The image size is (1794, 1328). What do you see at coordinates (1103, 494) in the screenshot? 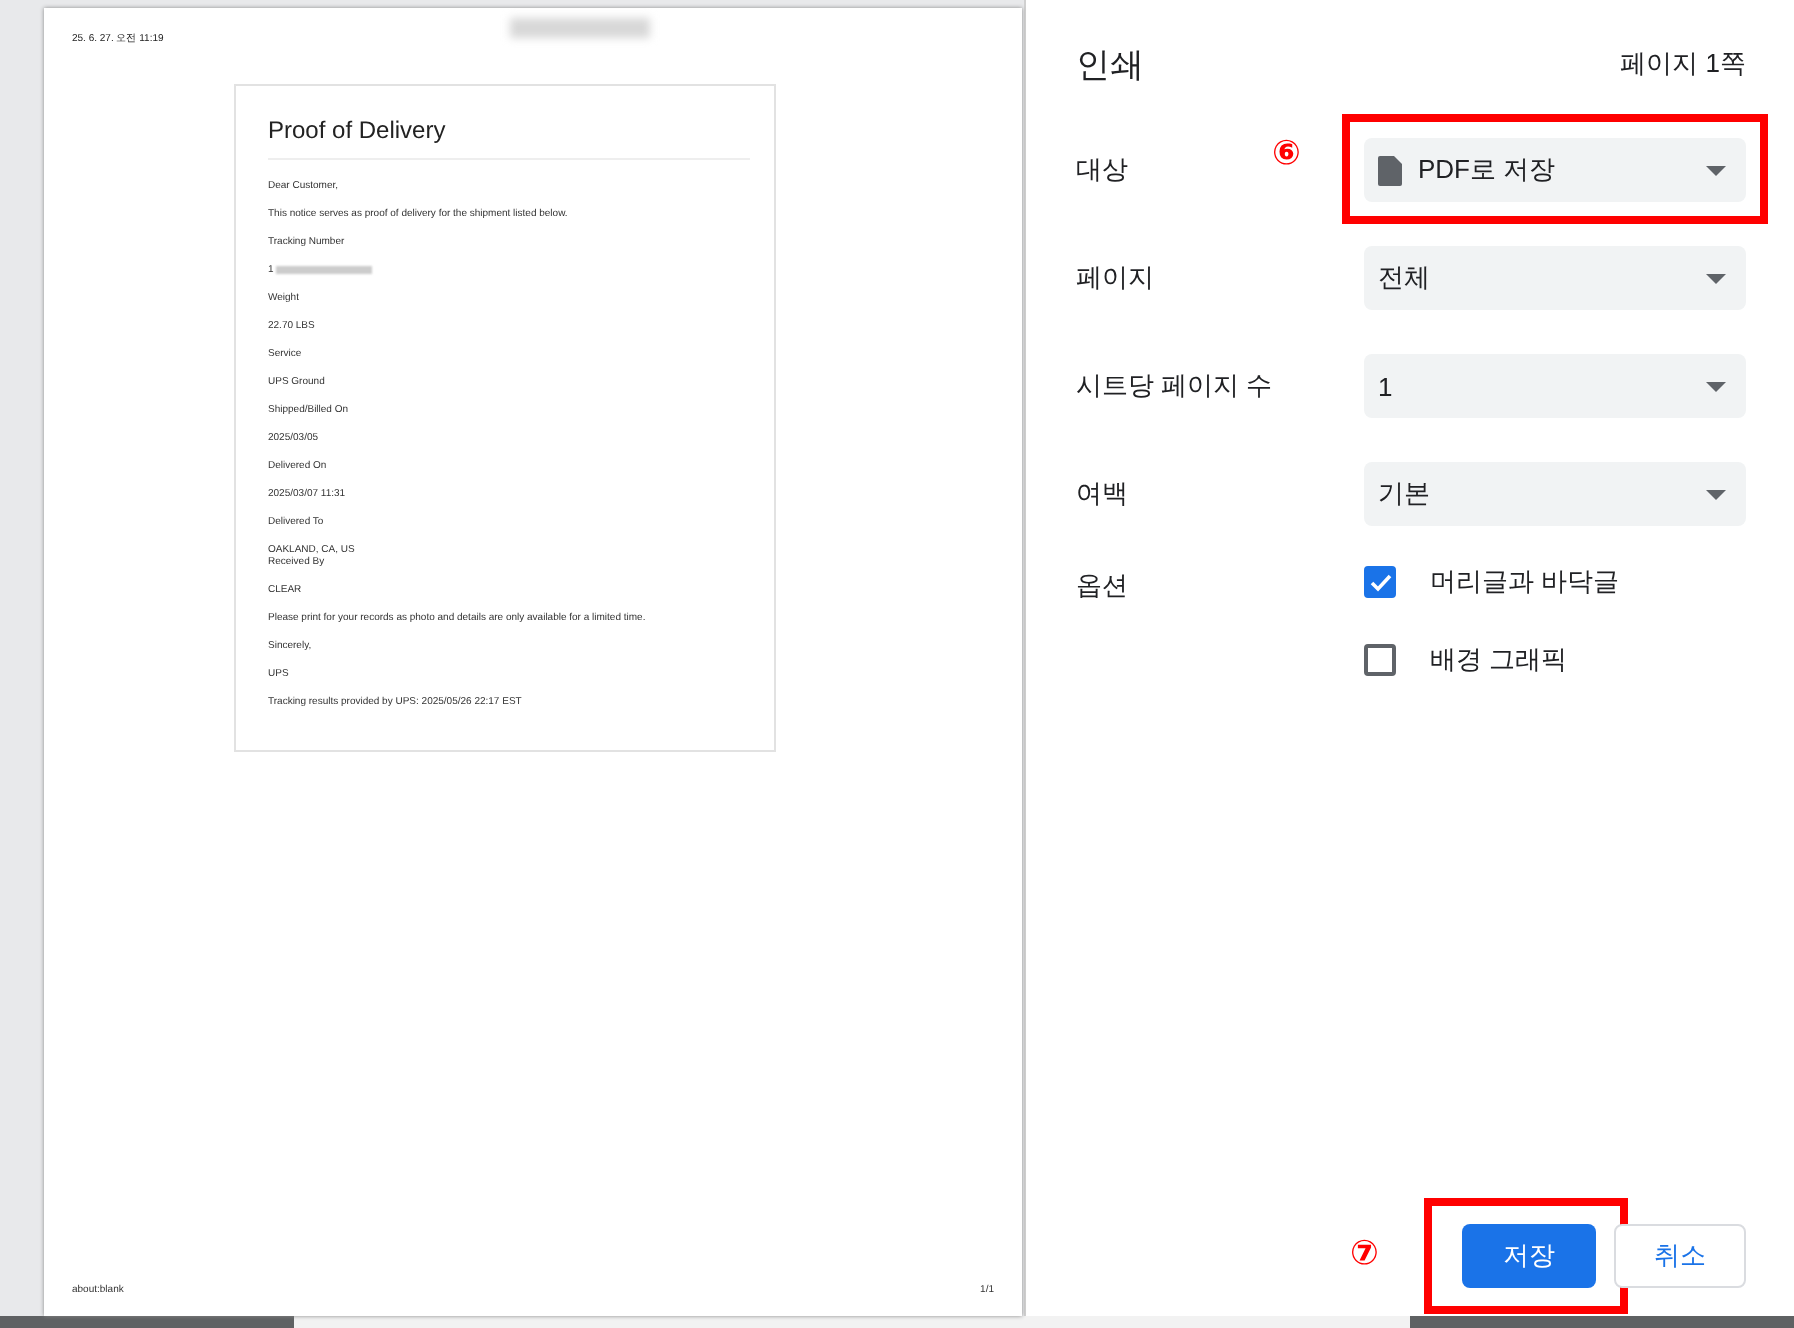
I see `setting-label: 여백` at bounding box center [1103, 494].